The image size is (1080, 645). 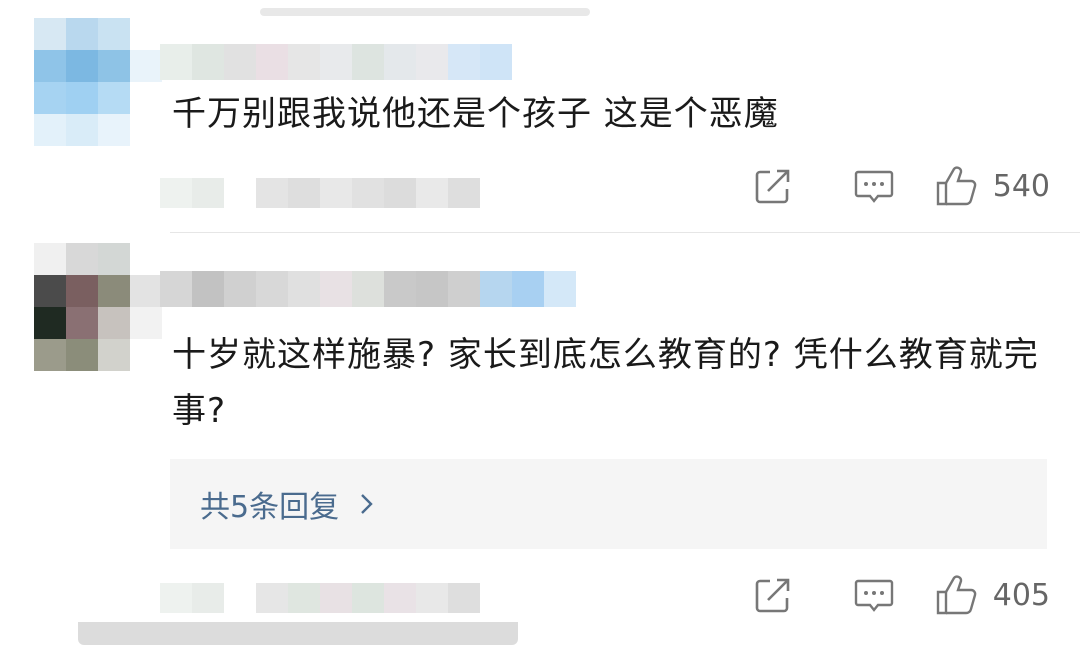 What do you see at coordinates (270, 507) in the screenshot?
I see `replies-count-label: 共5条回复` at bounding box center [270, 507].